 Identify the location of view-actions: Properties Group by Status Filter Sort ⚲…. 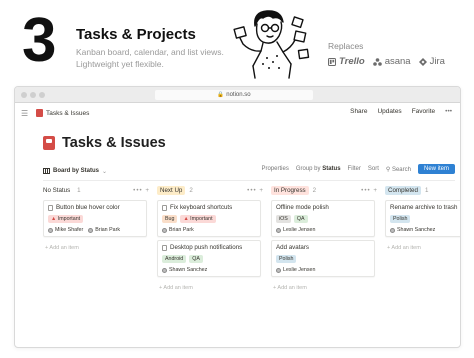
(358, 169).